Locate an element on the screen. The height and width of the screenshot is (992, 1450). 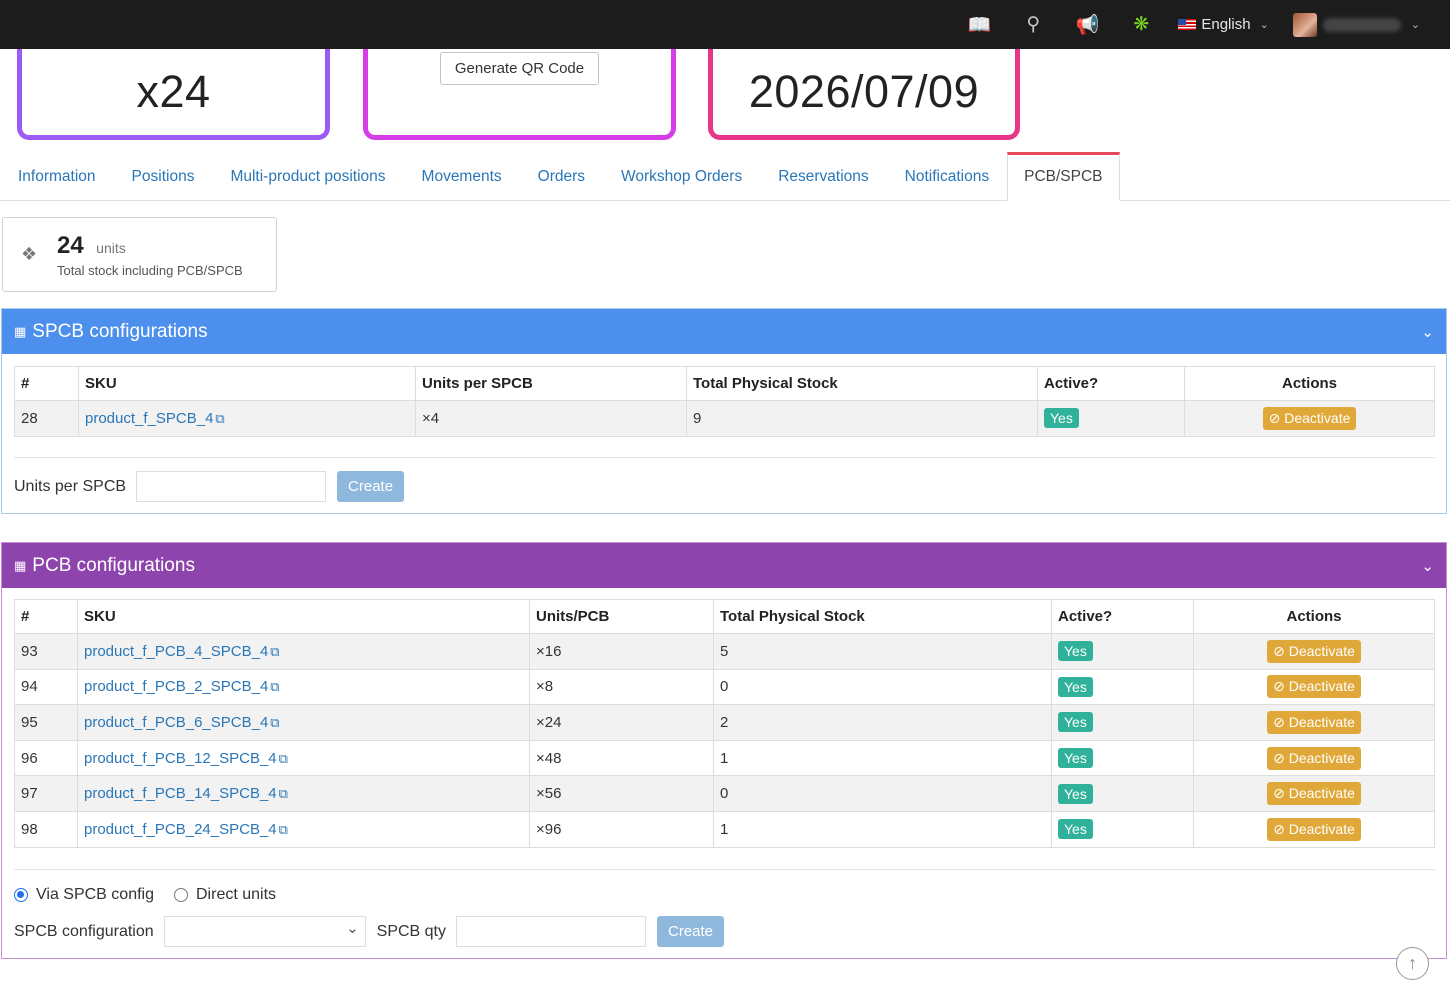
direct-units-radio is located at coordinates (181, 895).